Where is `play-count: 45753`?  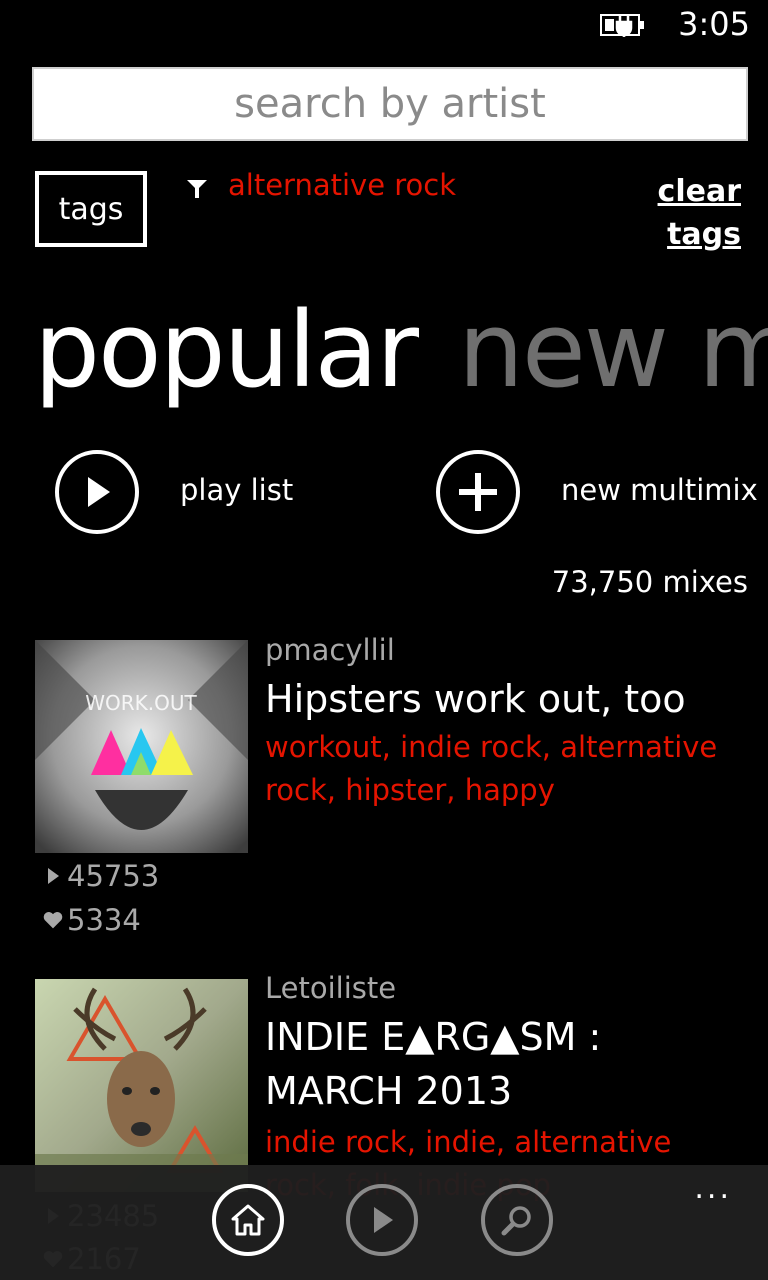
play-count: 45753 is located at coordinates (101, 876).